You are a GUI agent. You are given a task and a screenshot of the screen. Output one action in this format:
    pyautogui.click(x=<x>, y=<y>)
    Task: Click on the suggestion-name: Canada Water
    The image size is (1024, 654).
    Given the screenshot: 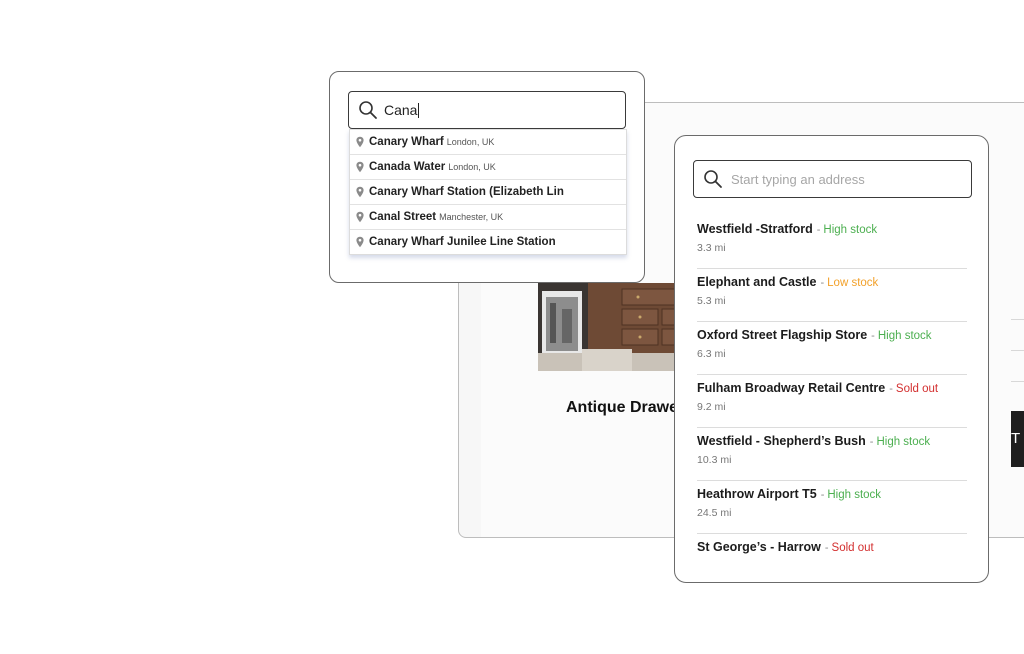 What is the action you would take?
    pyautogui.click(x=407, y=167)
    